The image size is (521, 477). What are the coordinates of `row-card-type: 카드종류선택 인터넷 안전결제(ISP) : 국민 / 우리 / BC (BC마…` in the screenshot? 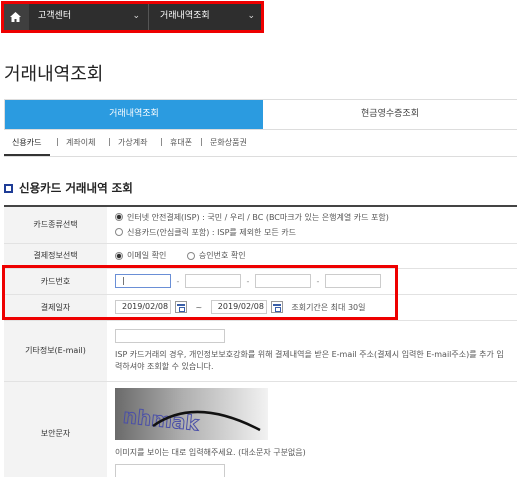 It's located at (260, 225).